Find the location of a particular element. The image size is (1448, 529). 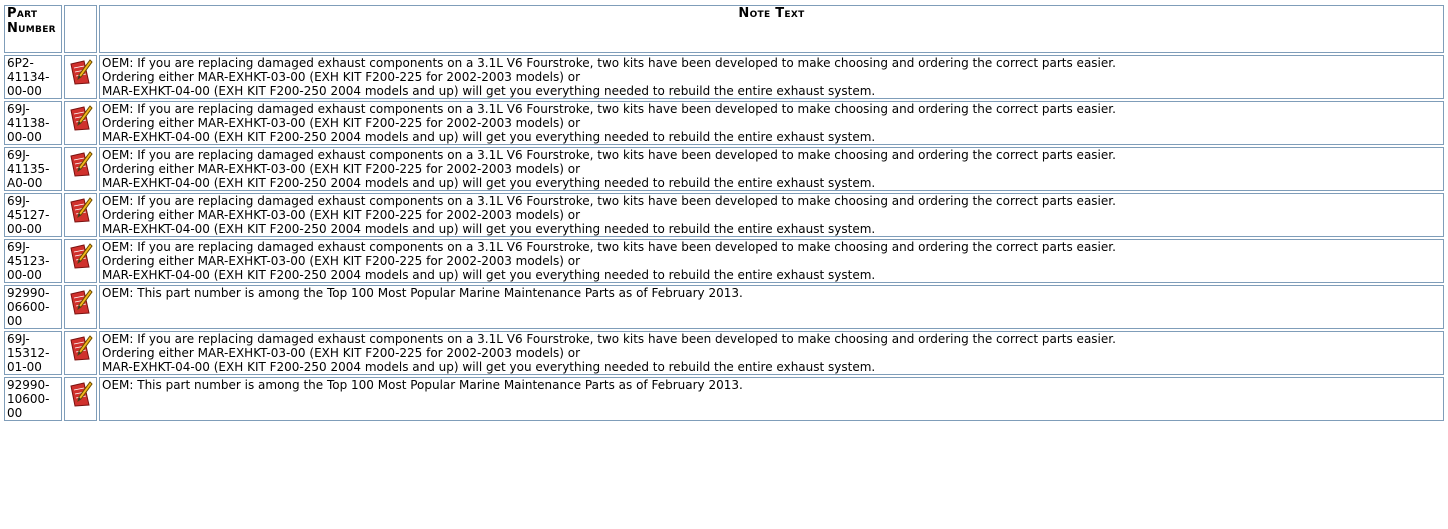

part-number-cell: 69J- 15312- 01-00 is located at coordinates (33, 353).